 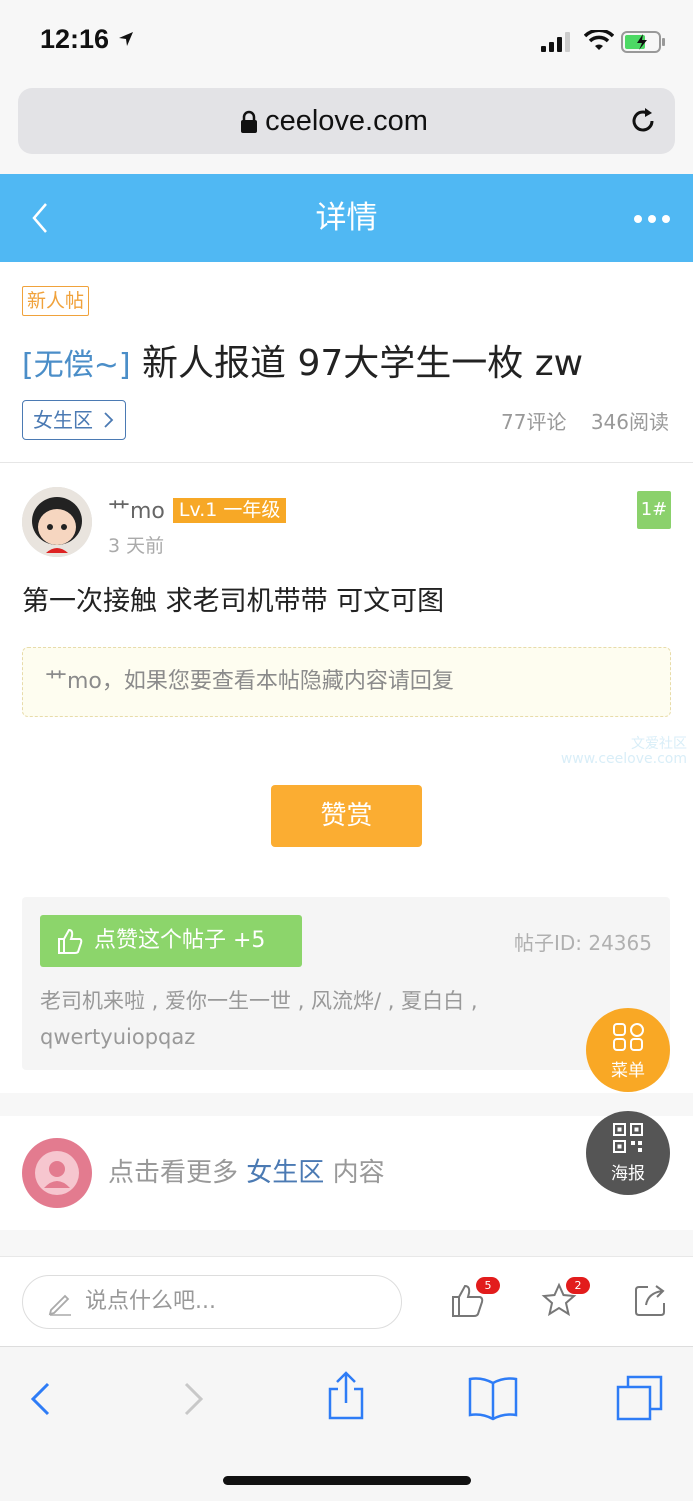 I want to click on page-title: 详情, so click(x=346, y=218).